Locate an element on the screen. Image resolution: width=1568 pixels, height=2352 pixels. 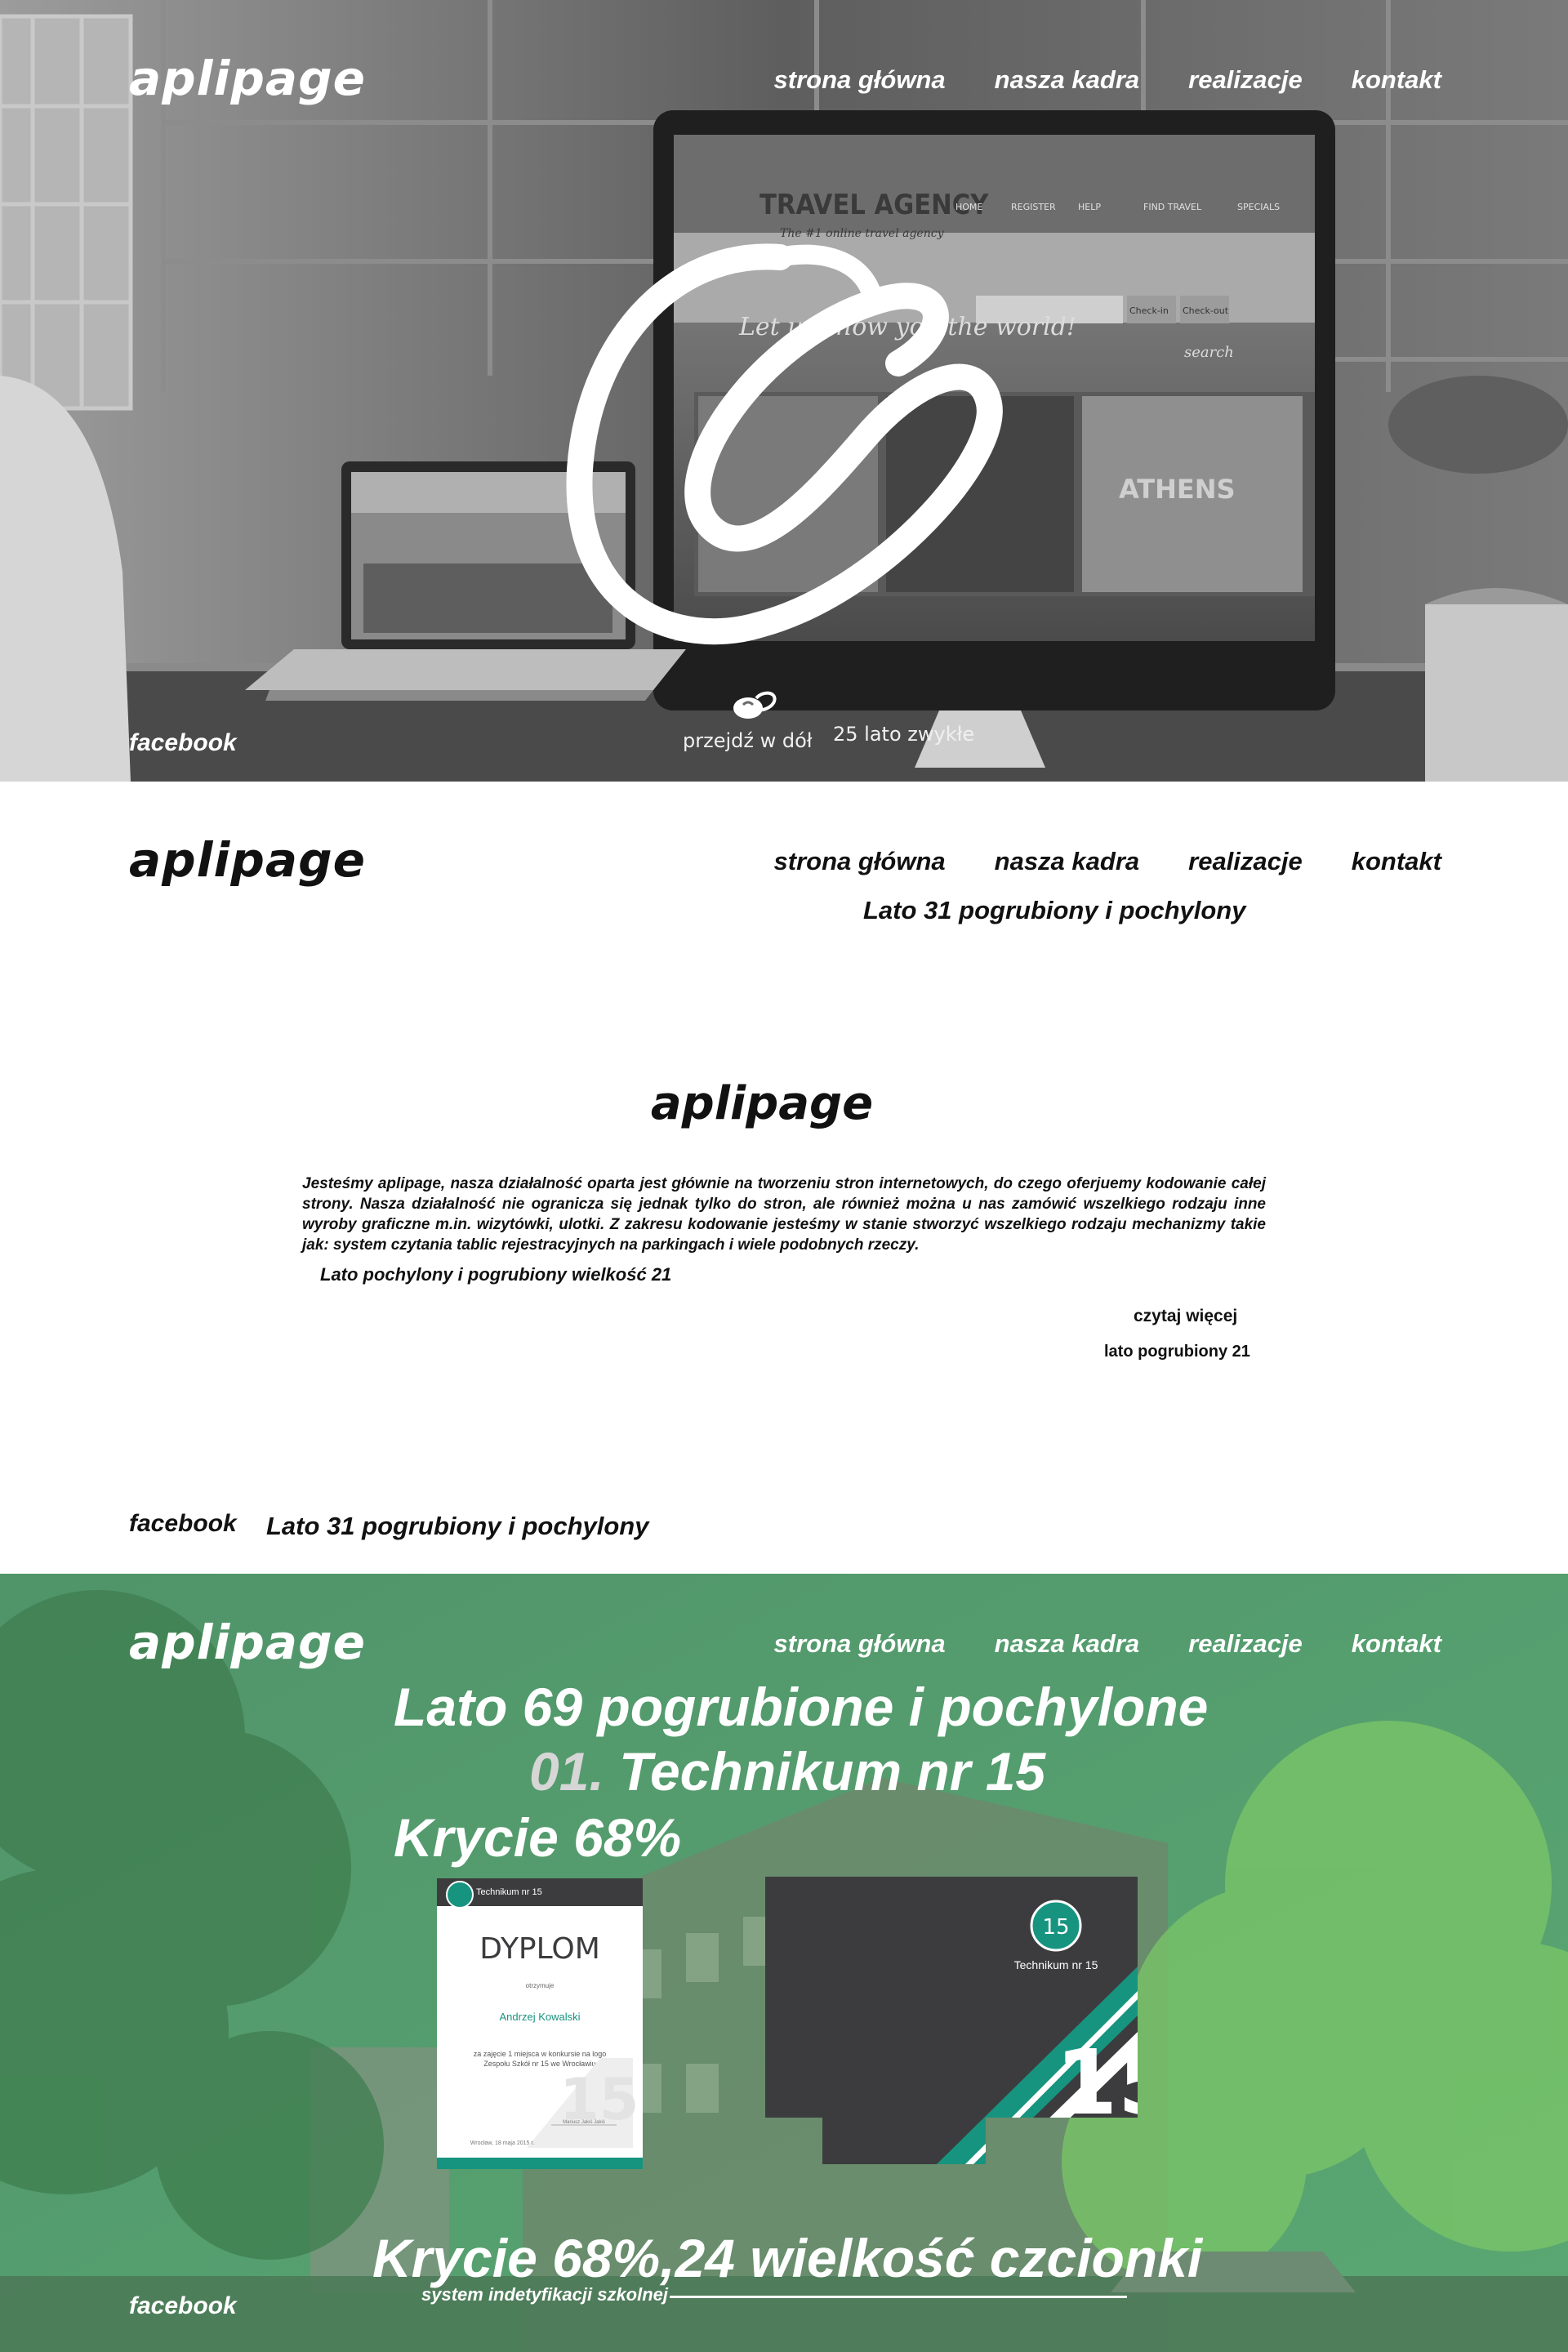
folder-school: Technikum nr 15 is located at coordinates (1056, 1964).